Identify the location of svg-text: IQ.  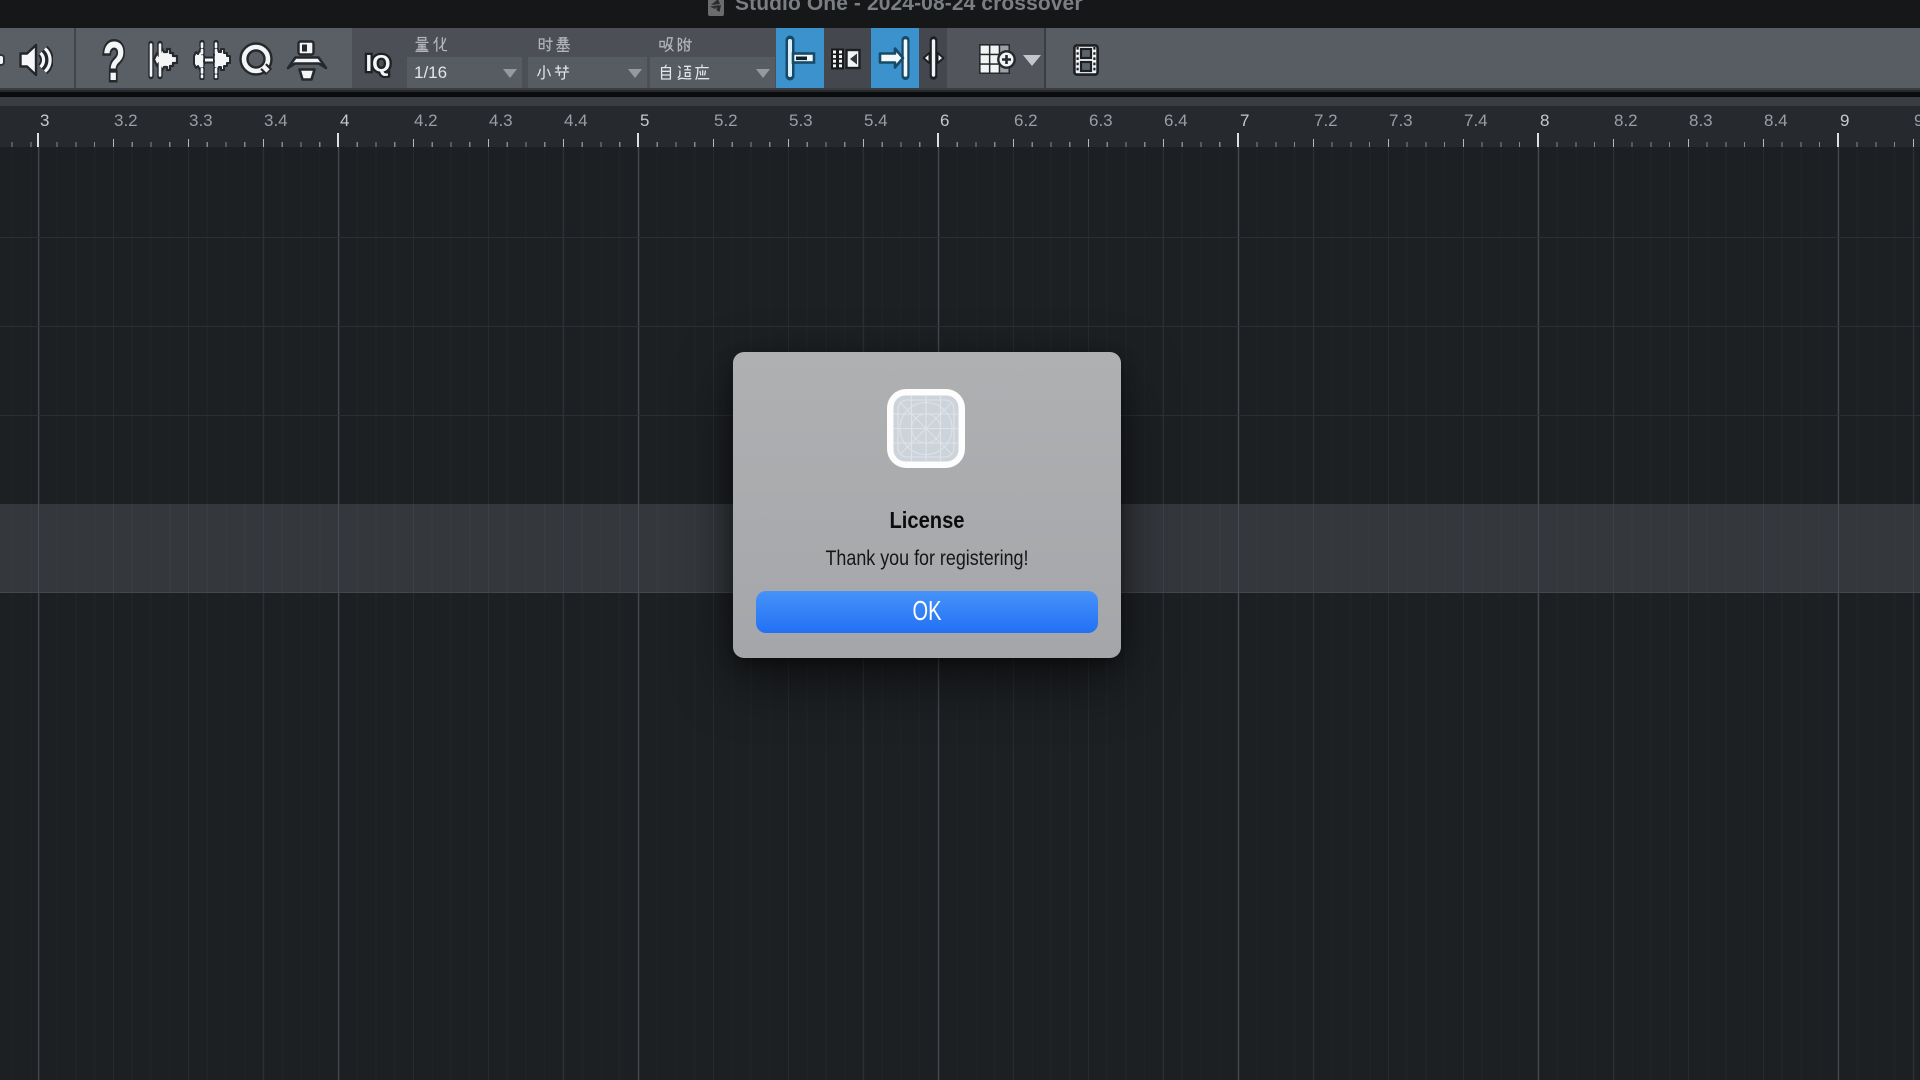
(378, 63).